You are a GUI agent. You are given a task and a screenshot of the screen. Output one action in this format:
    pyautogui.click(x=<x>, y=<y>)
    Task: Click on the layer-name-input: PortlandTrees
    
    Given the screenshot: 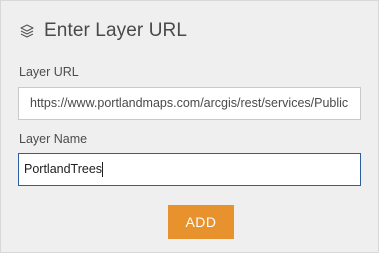 What is the action you would take?
    pyautogui.click(x=189, y=169)
    